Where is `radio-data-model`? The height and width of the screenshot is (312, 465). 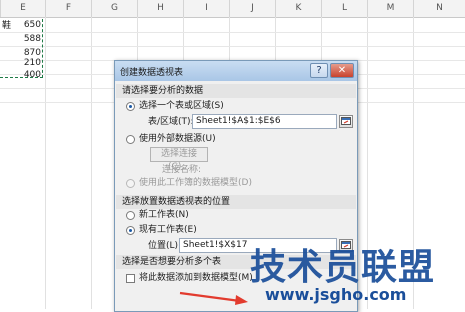 radio-data-model is located at coordinates (130, 183).